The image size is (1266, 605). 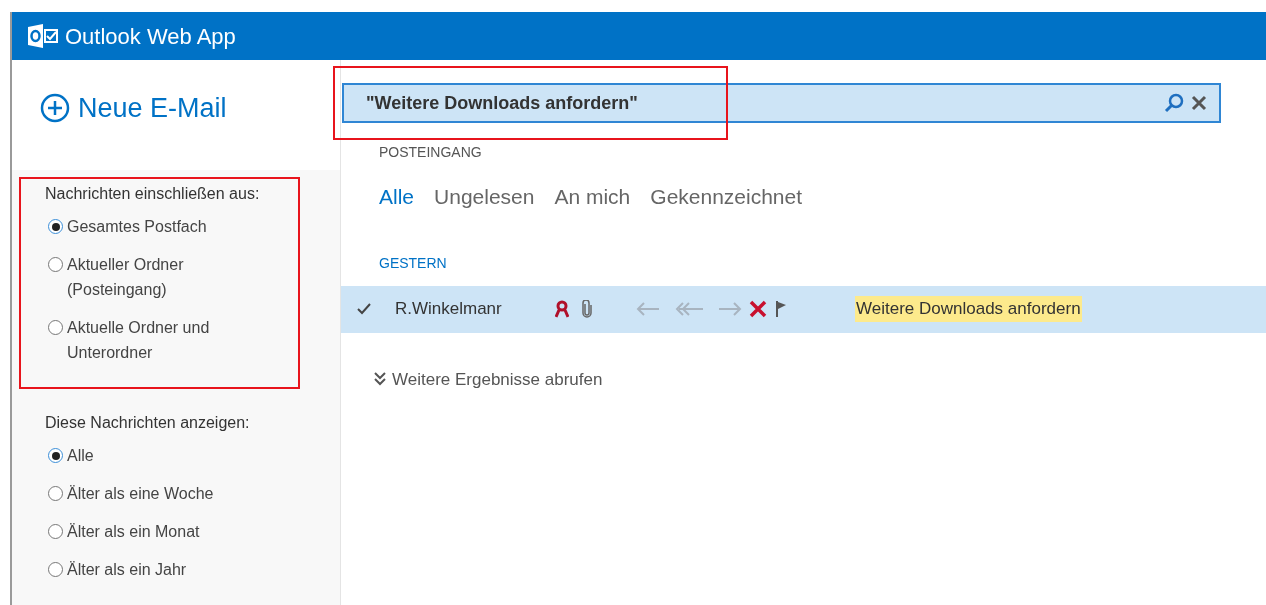 I want to click on group-heading: Nachrichten einschließen aus:, so click(x=153, y=194).